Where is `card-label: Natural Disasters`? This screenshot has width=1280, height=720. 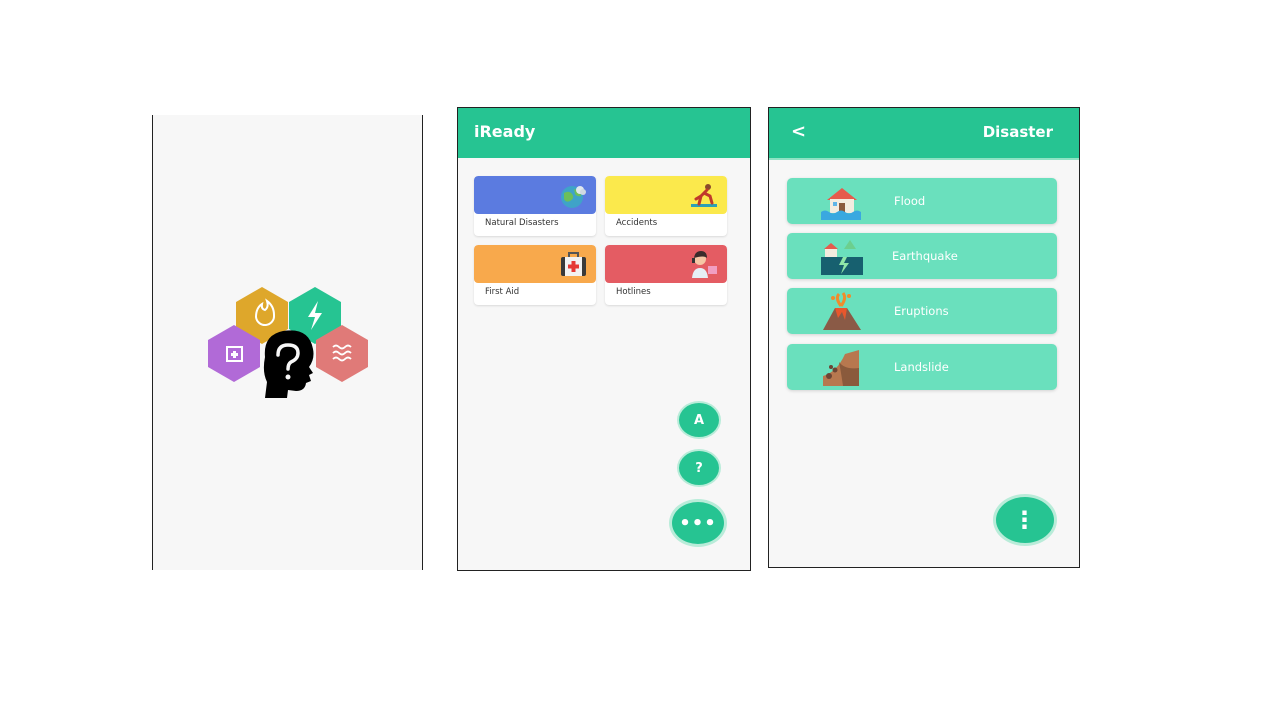
card-label: Natural Disasters is located at coordinates (522, 223).